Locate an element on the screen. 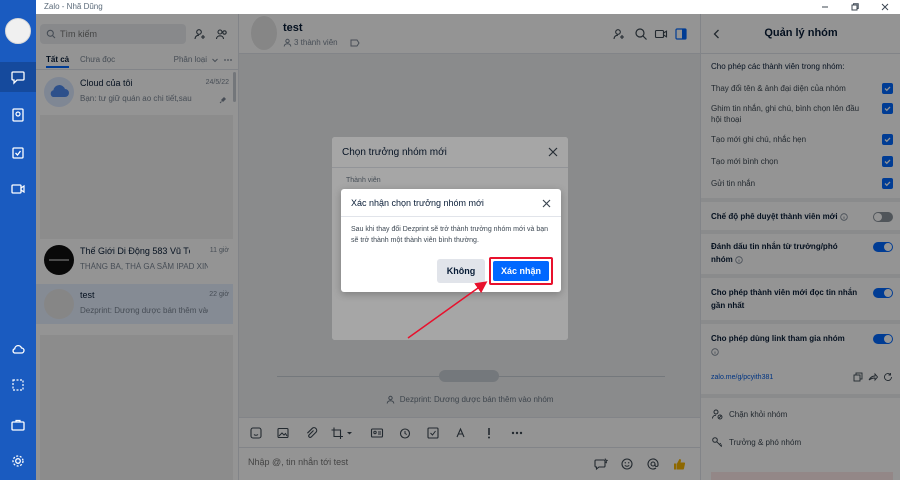  confirm-button: Xác nhận is located at coordinates (521, 271).